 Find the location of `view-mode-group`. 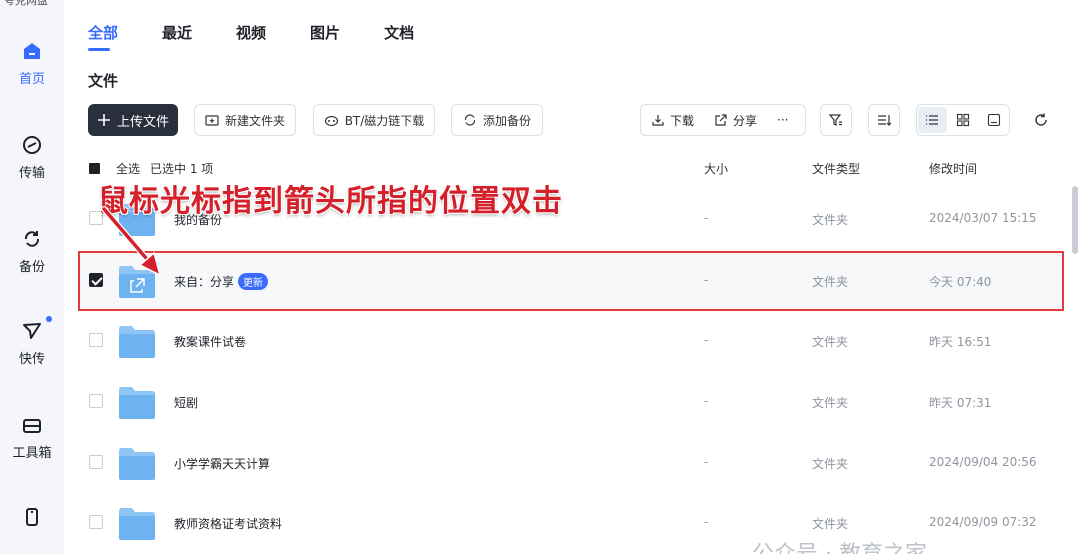

view-mode-group is located at coordinates (963, 120).